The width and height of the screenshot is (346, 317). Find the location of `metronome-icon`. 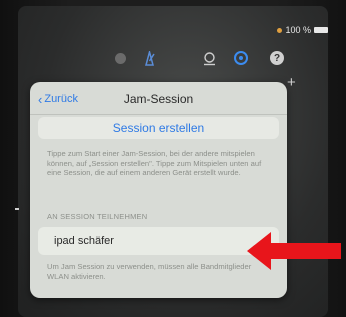

metronome-icon is located at coordinates (149, 58).